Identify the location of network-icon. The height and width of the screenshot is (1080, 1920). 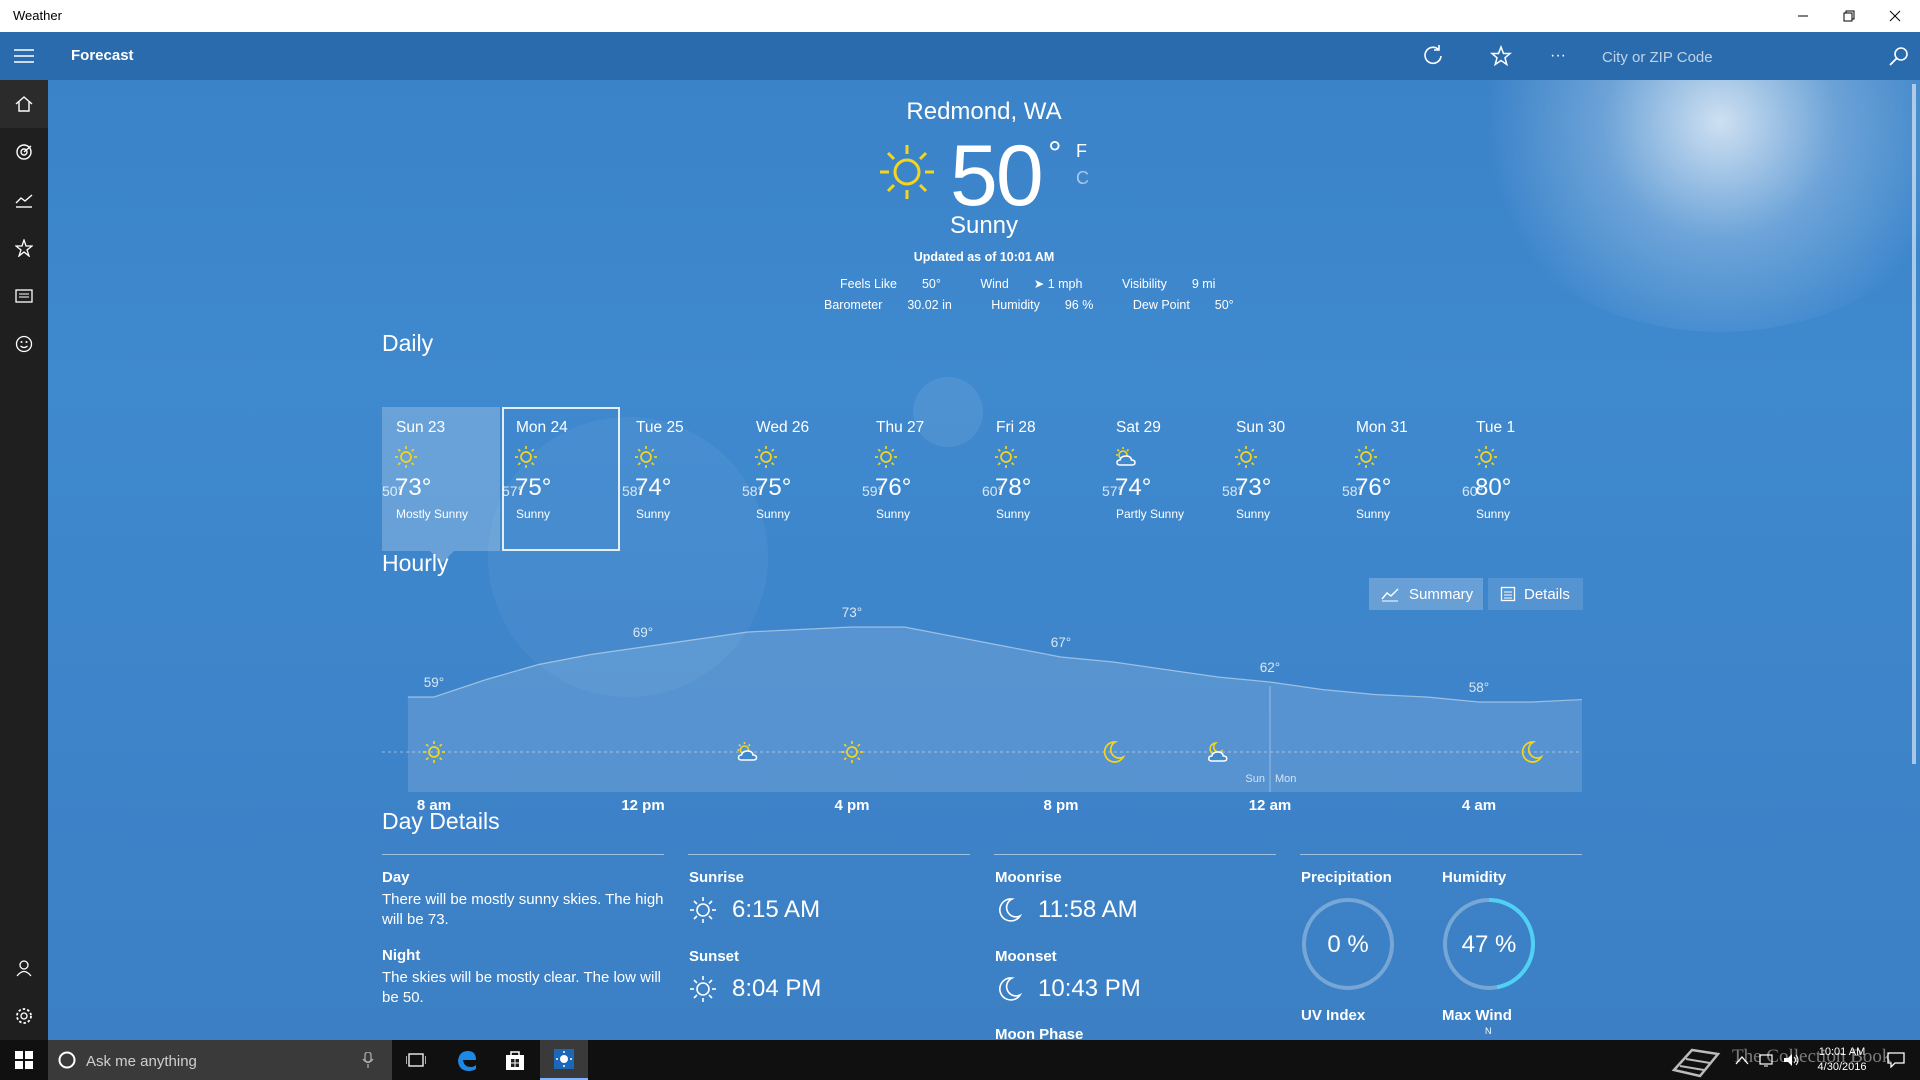
(1768, 1060).